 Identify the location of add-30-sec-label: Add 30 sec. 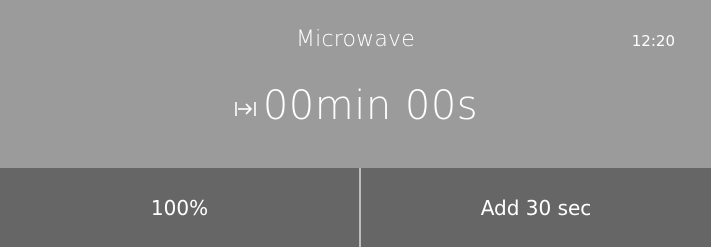
(536, 207).